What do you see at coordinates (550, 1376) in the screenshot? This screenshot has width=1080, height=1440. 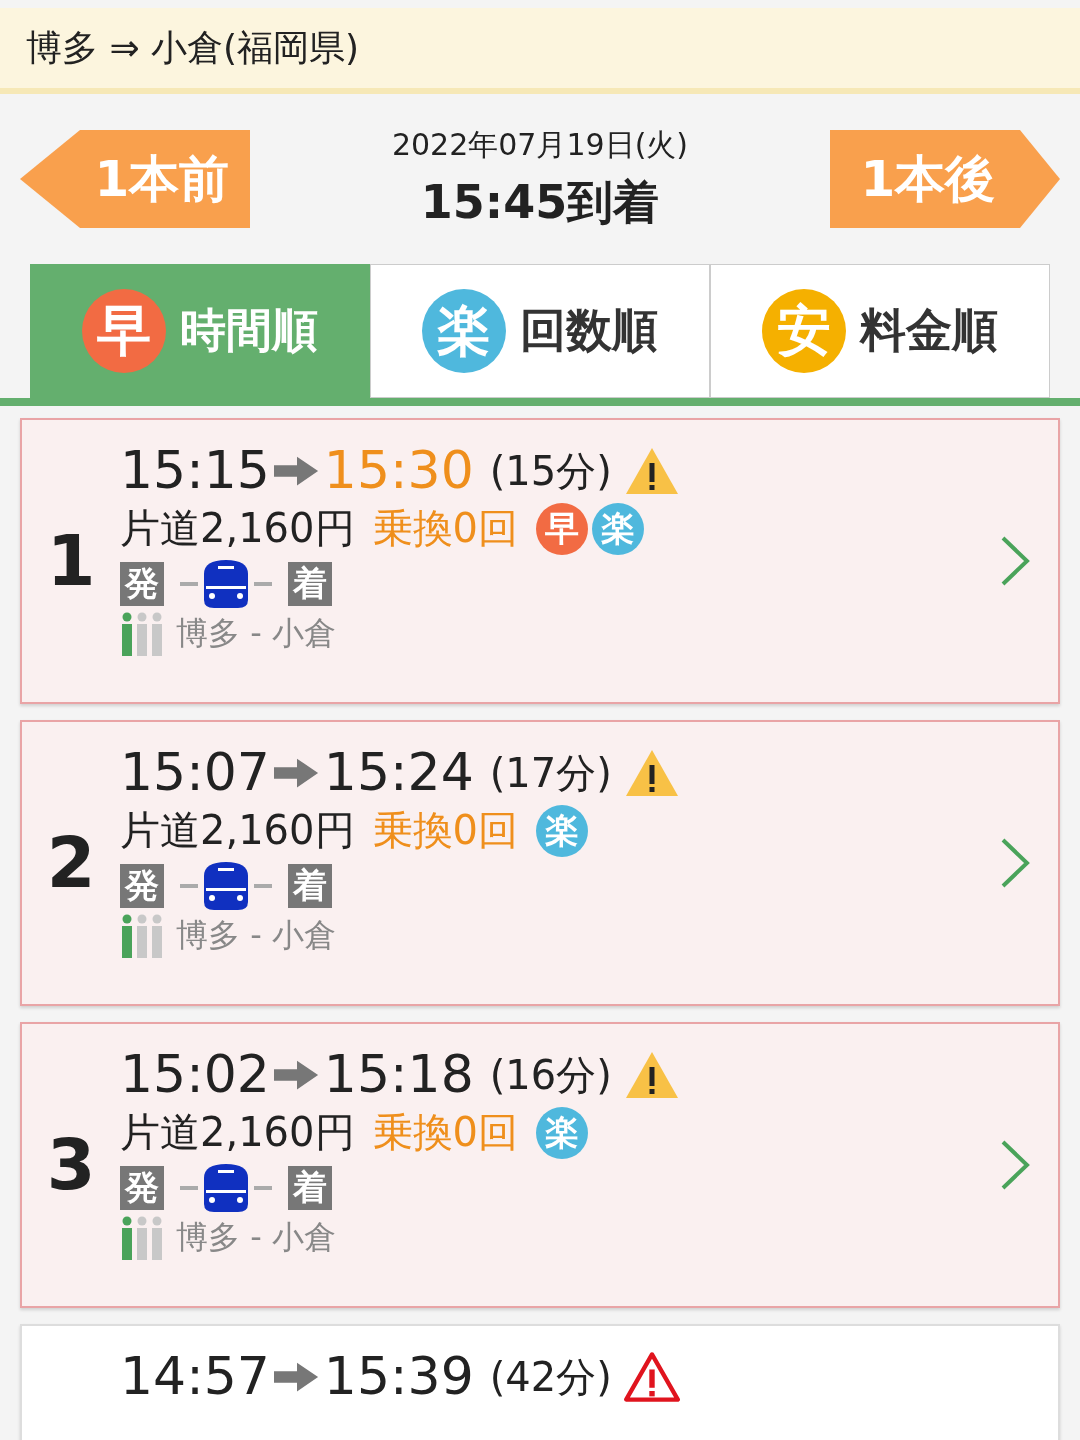 I see `duration: (42分)` at bounding box center [550, 1376].